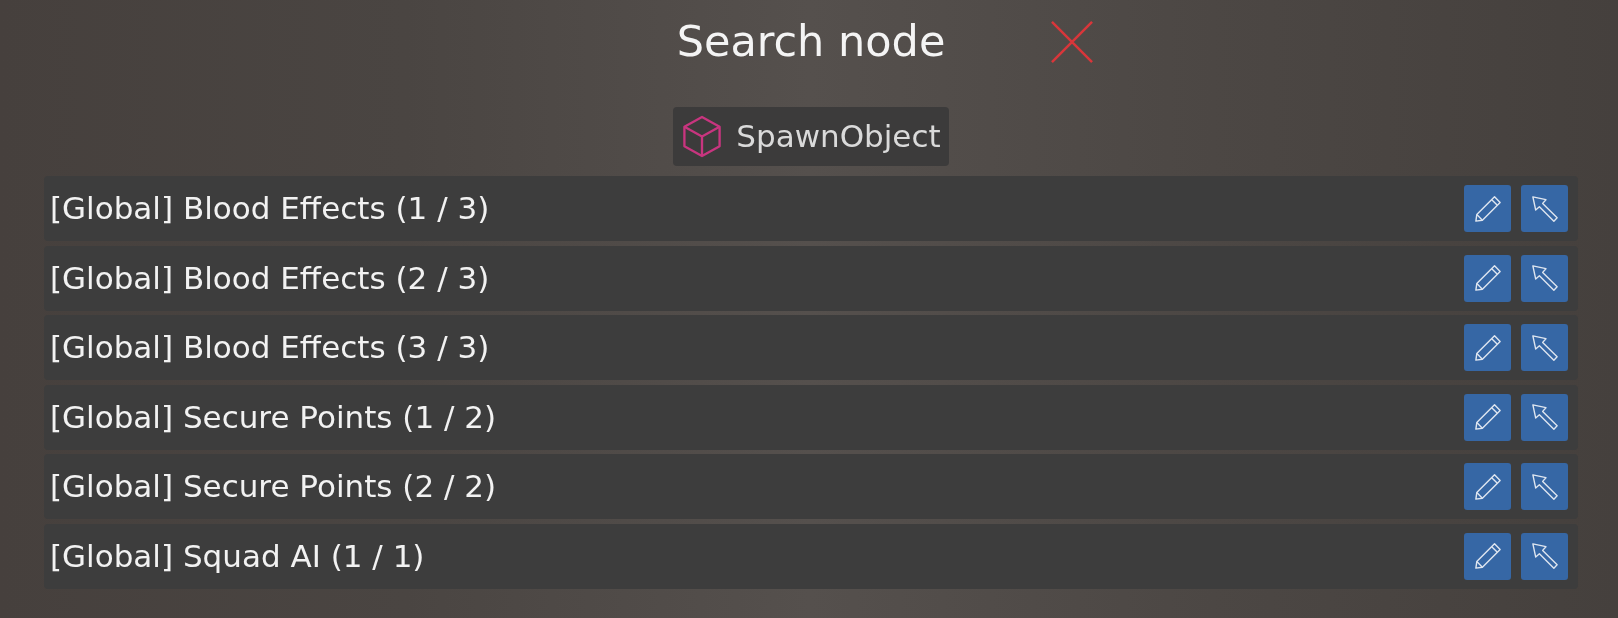 This screenshot has width=1618, height=618. Describe the element at coordinates (1072, 41) in the screenshot. I see `close-icon` at that location.